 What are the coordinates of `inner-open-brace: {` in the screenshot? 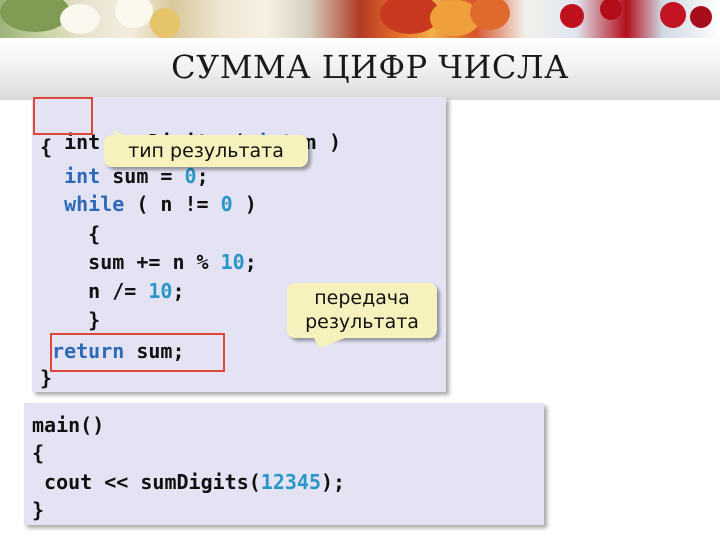 It's located at (94, 234).